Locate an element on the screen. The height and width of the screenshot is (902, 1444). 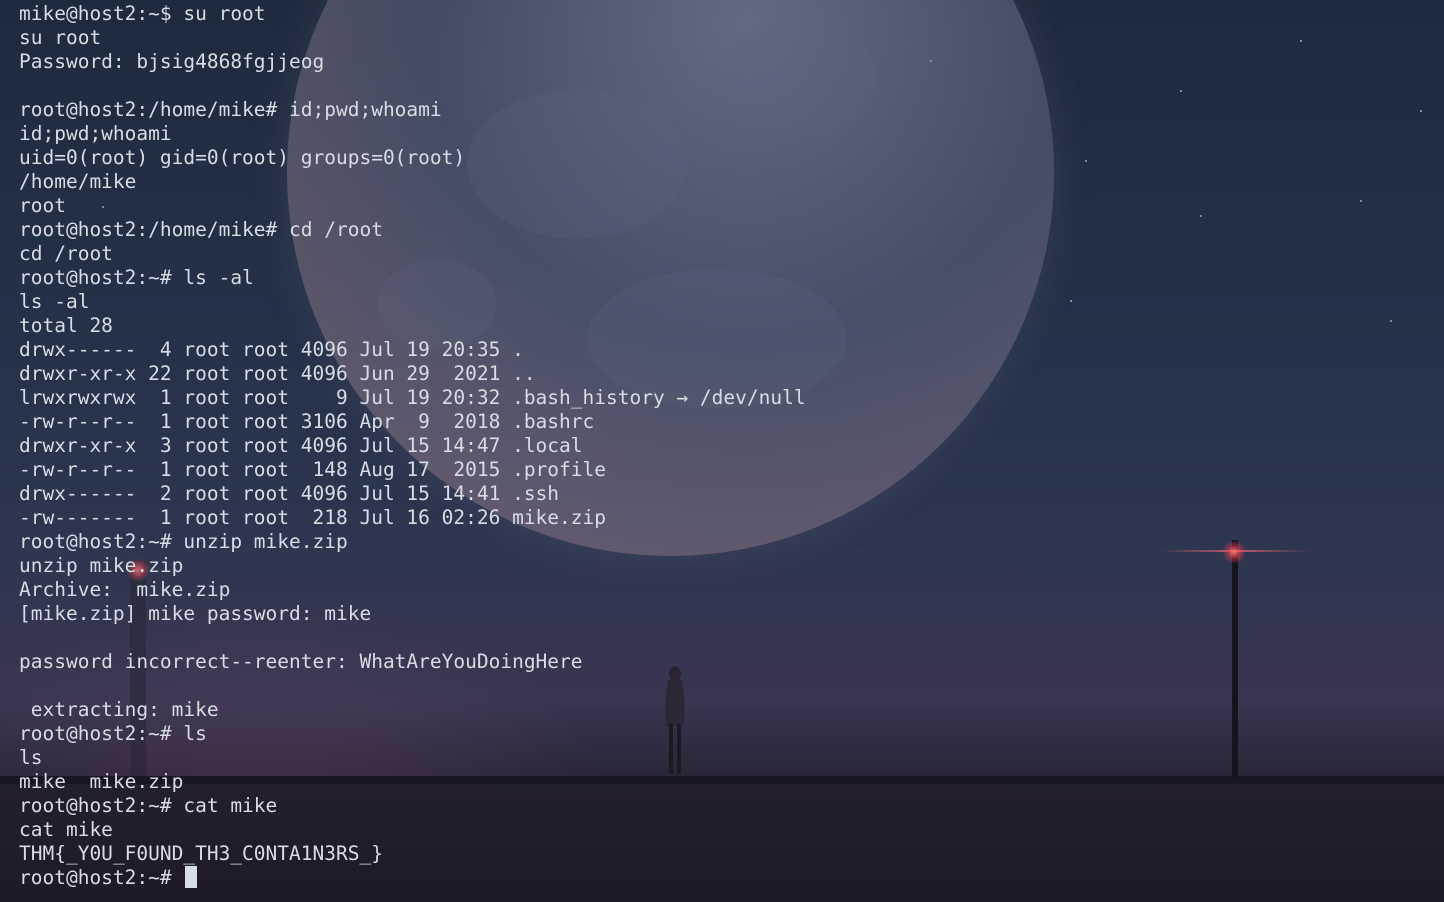
text-cursor is located at coordinates (191, 877).